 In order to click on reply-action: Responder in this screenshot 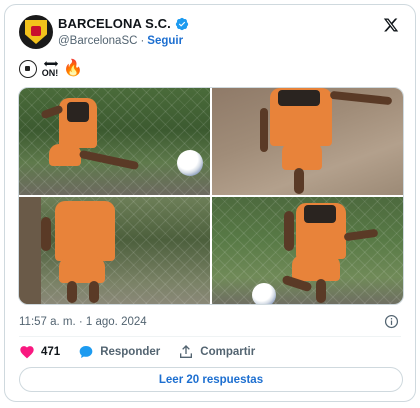, I will do `click(119, 352)`.